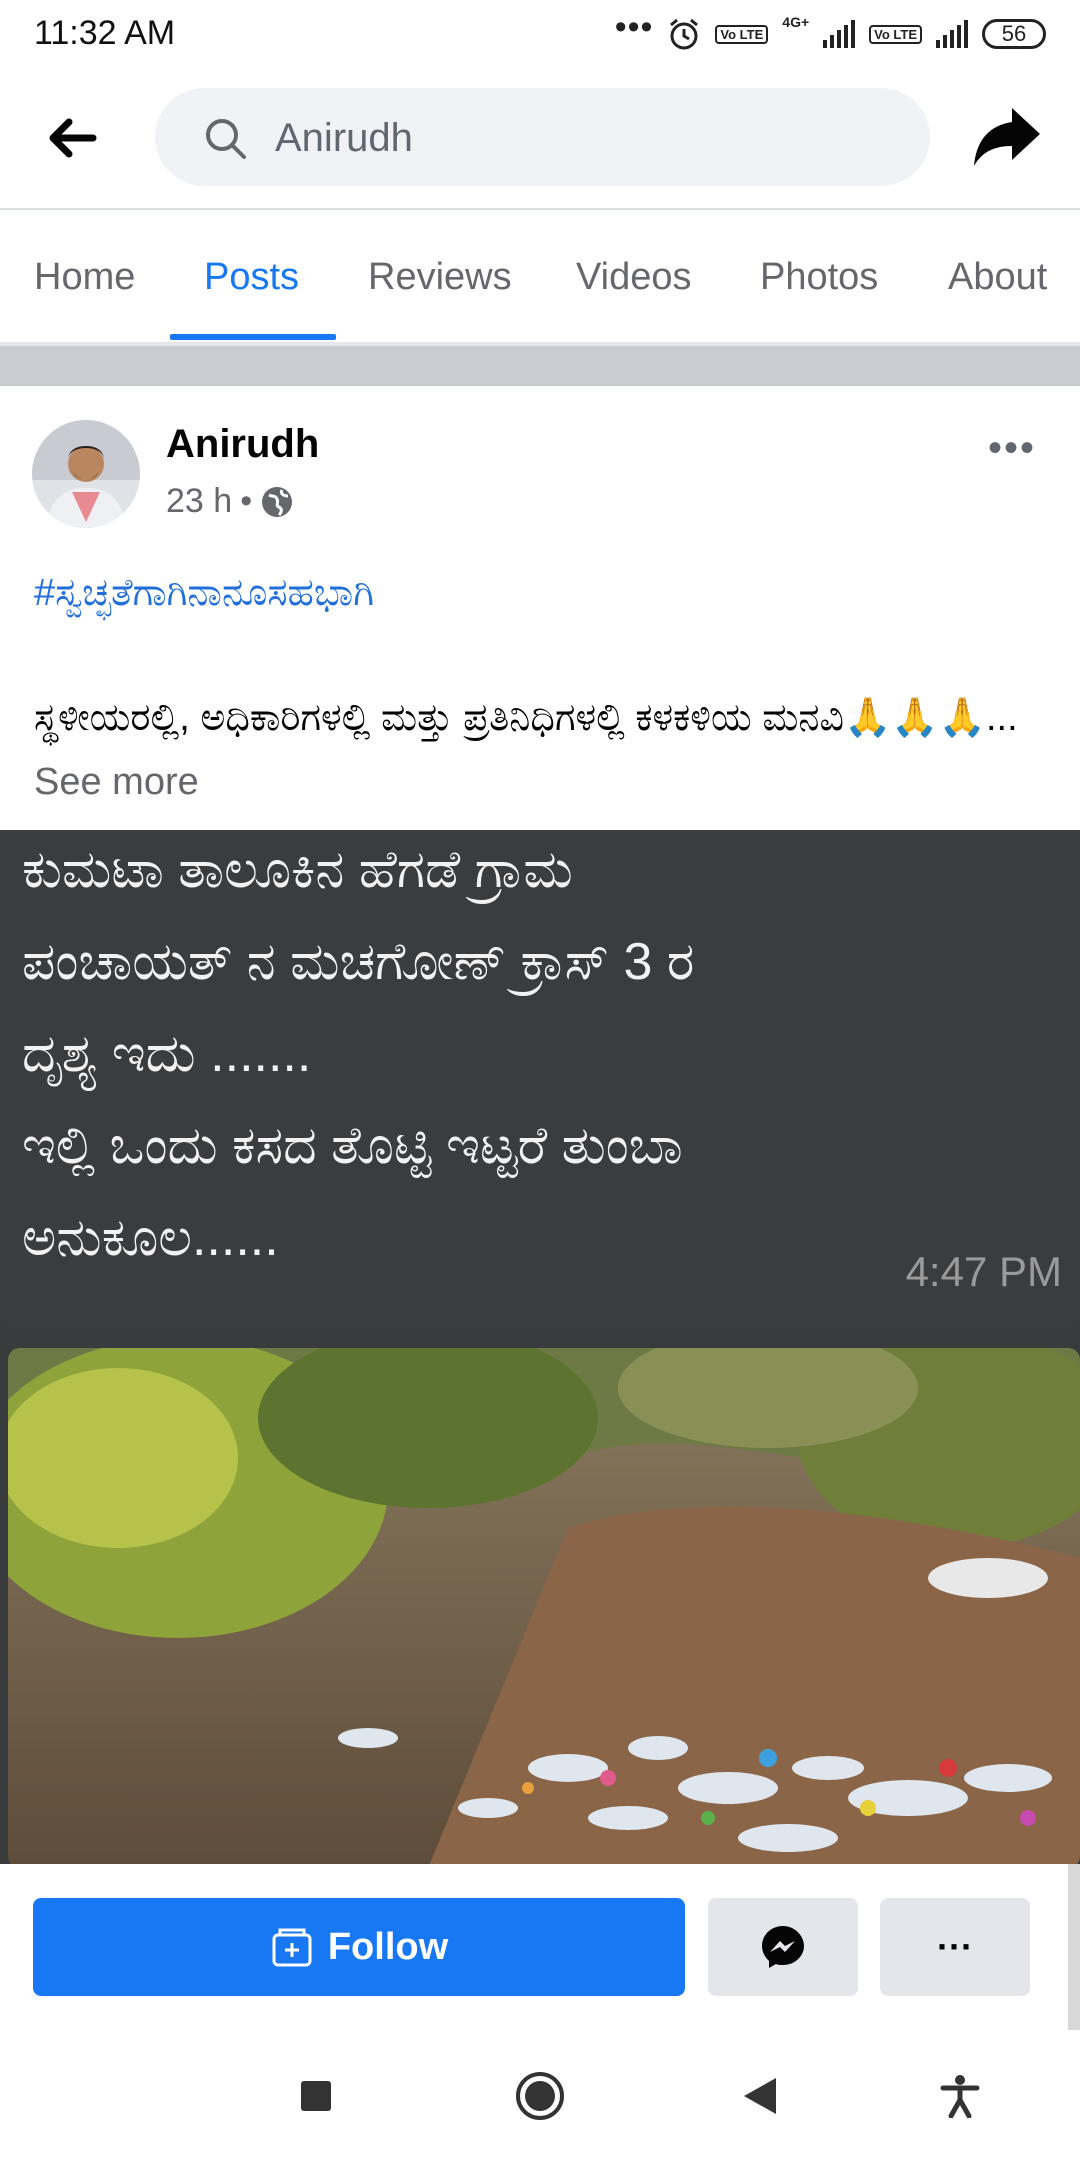 The height and width of the screenshot is (2160, 1080). I want to click on action-bar: Follow ···, so click(540, 1947).